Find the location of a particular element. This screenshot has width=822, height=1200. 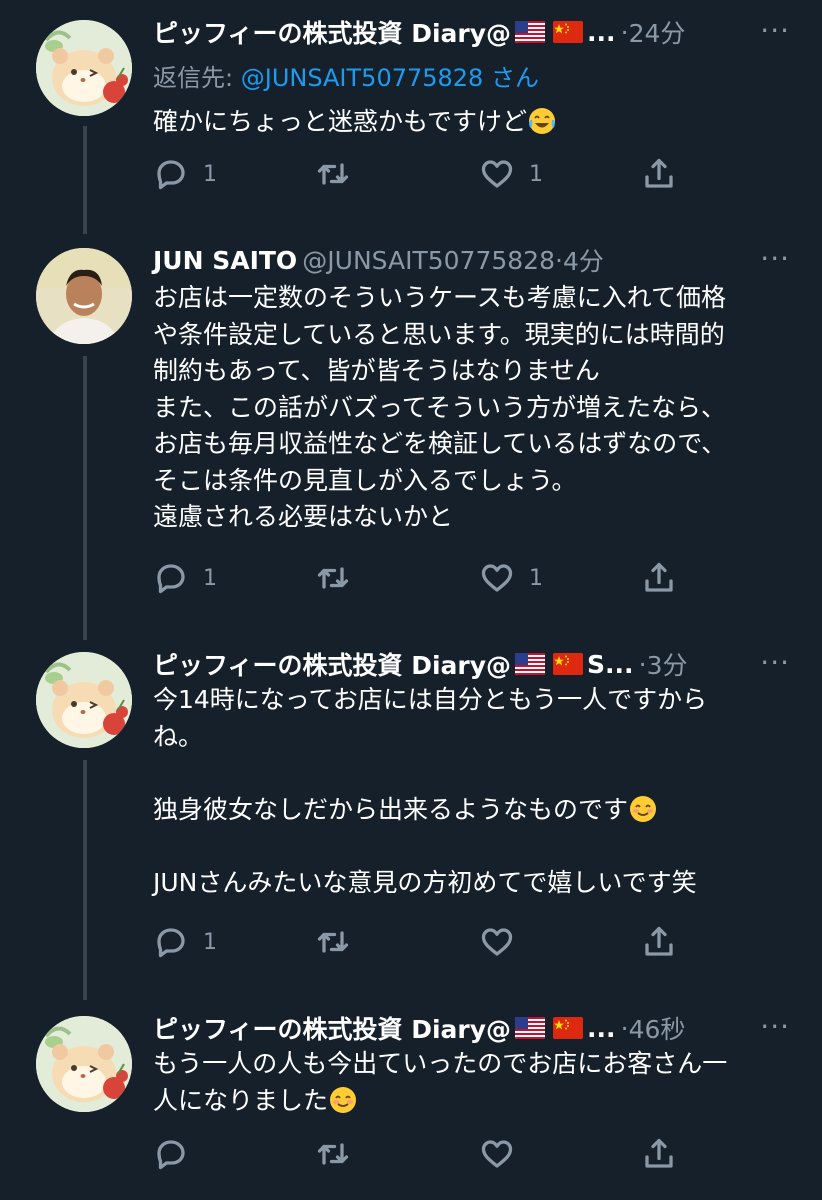

tweet-header: ピッフィーの株式投資 Diary@... ·46秒 ··· is located at coordinates (471, 1028).